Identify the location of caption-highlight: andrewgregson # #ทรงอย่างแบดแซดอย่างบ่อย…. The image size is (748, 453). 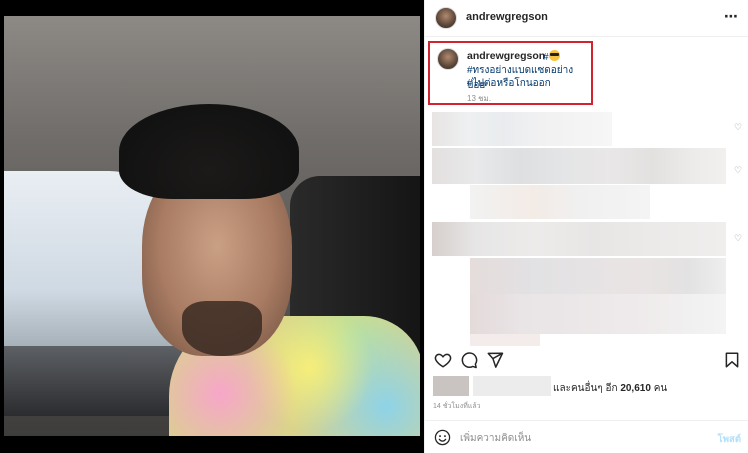
(510, 73).